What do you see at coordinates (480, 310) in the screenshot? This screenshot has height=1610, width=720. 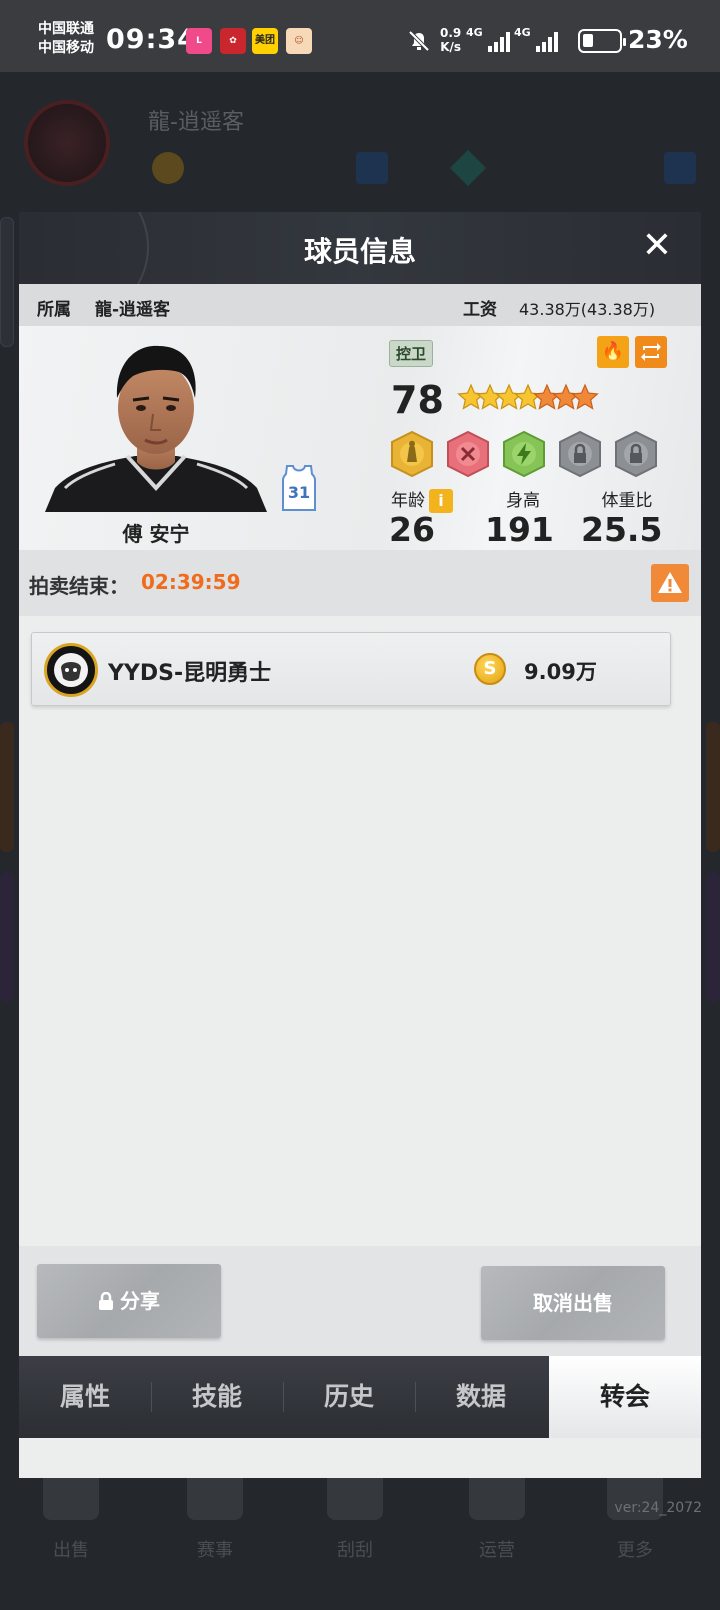 I see `salary-label: 工资` at bounding box center [480, 310].